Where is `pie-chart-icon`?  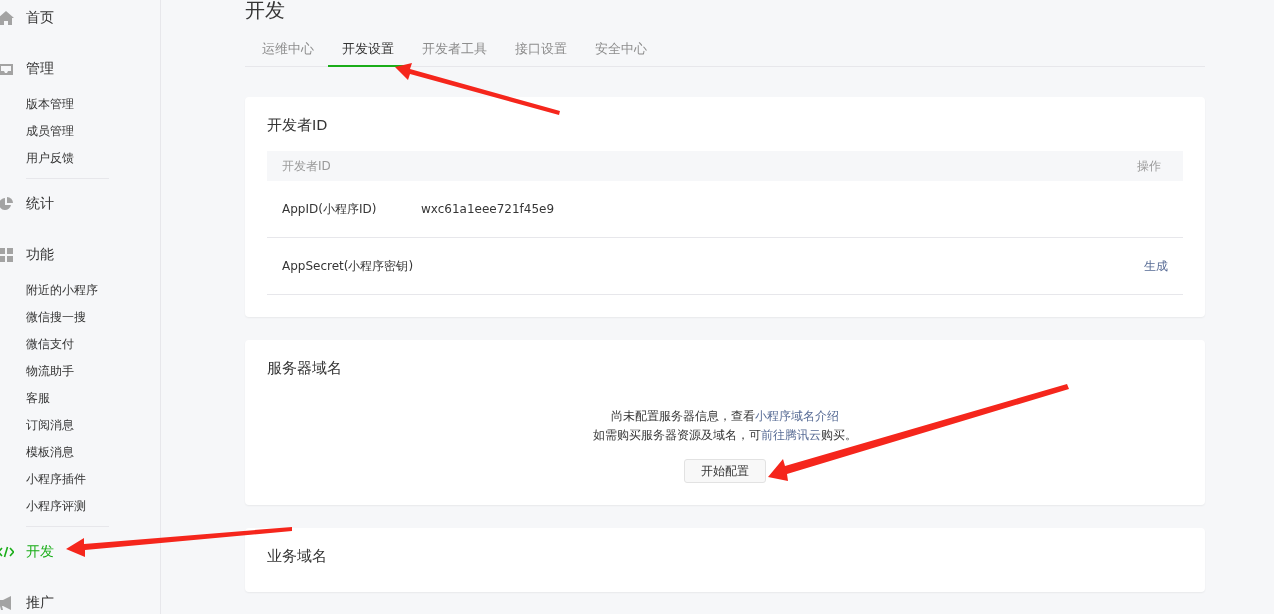 pie-chart-icon is located at coordinates (7, 204).